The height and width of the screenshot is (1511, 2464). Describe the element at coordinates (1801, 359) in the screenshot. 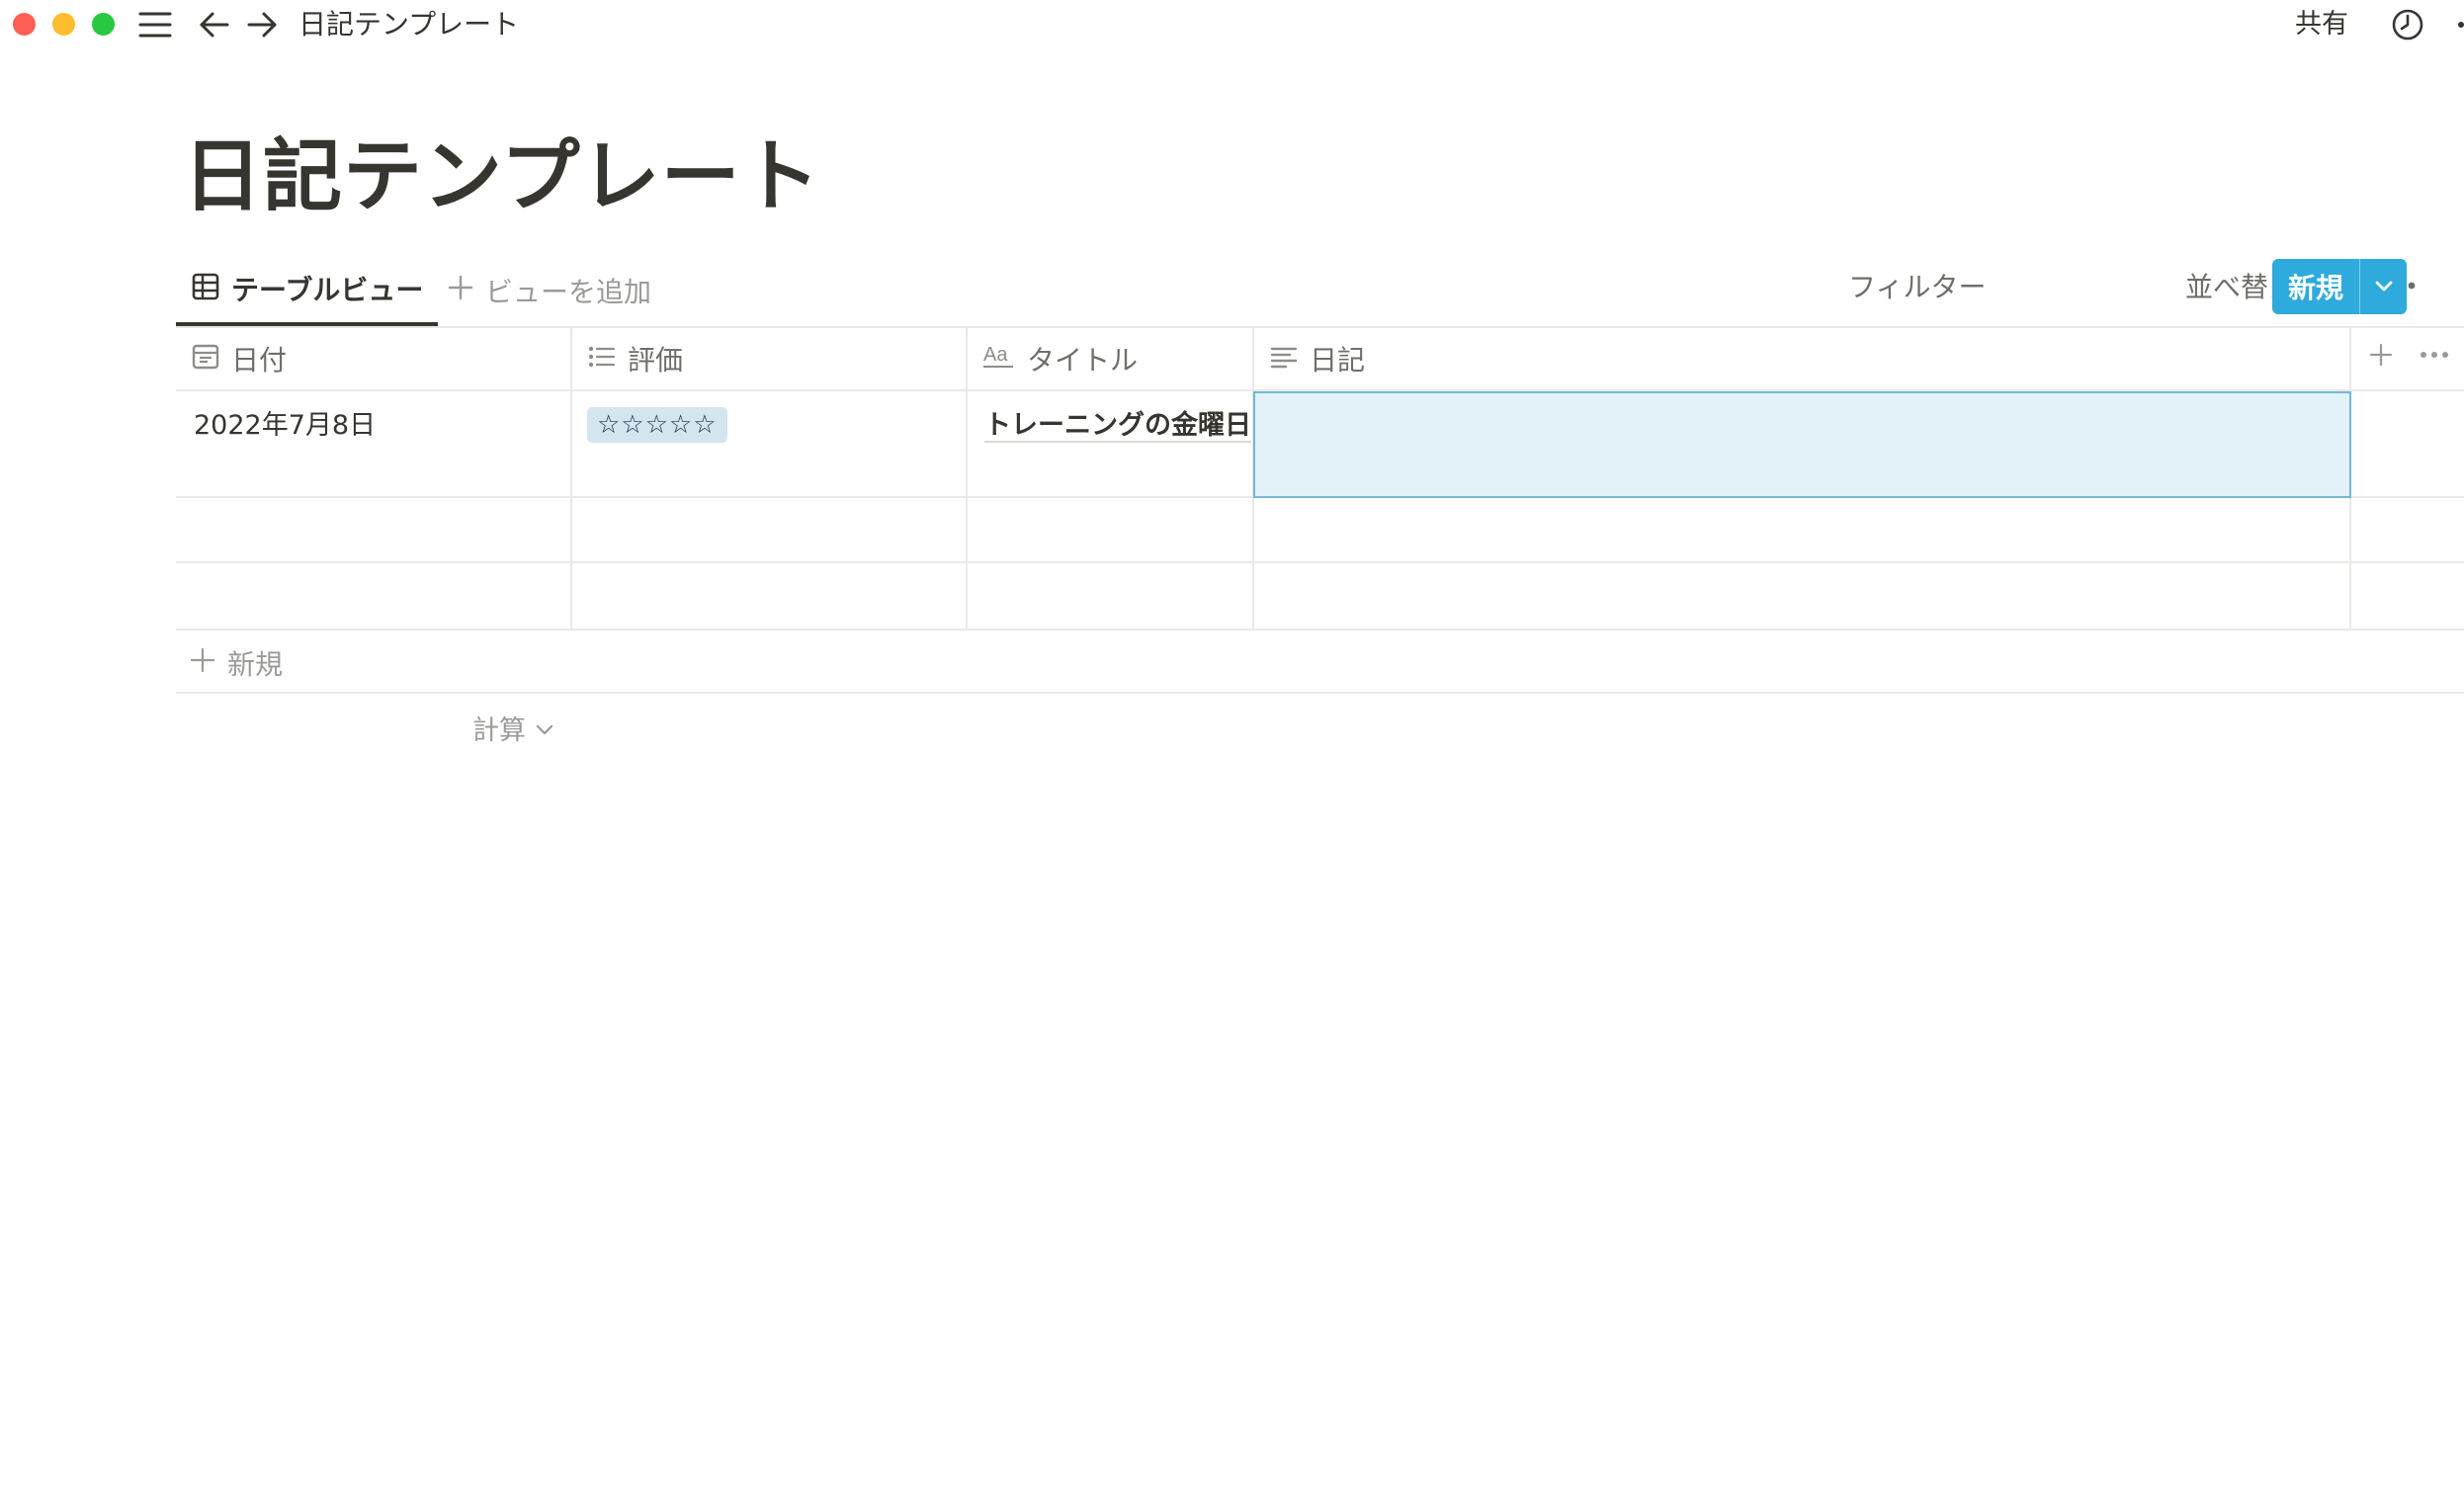

I see `column-header-diary: 日記` at that location.